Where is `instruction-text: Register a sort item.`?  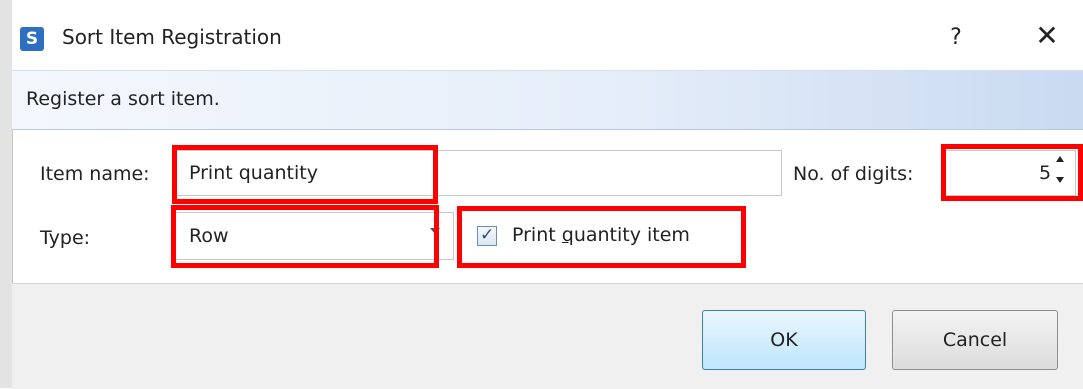 instruction-text: Register a sort item. is located at coordinates (123, 99).